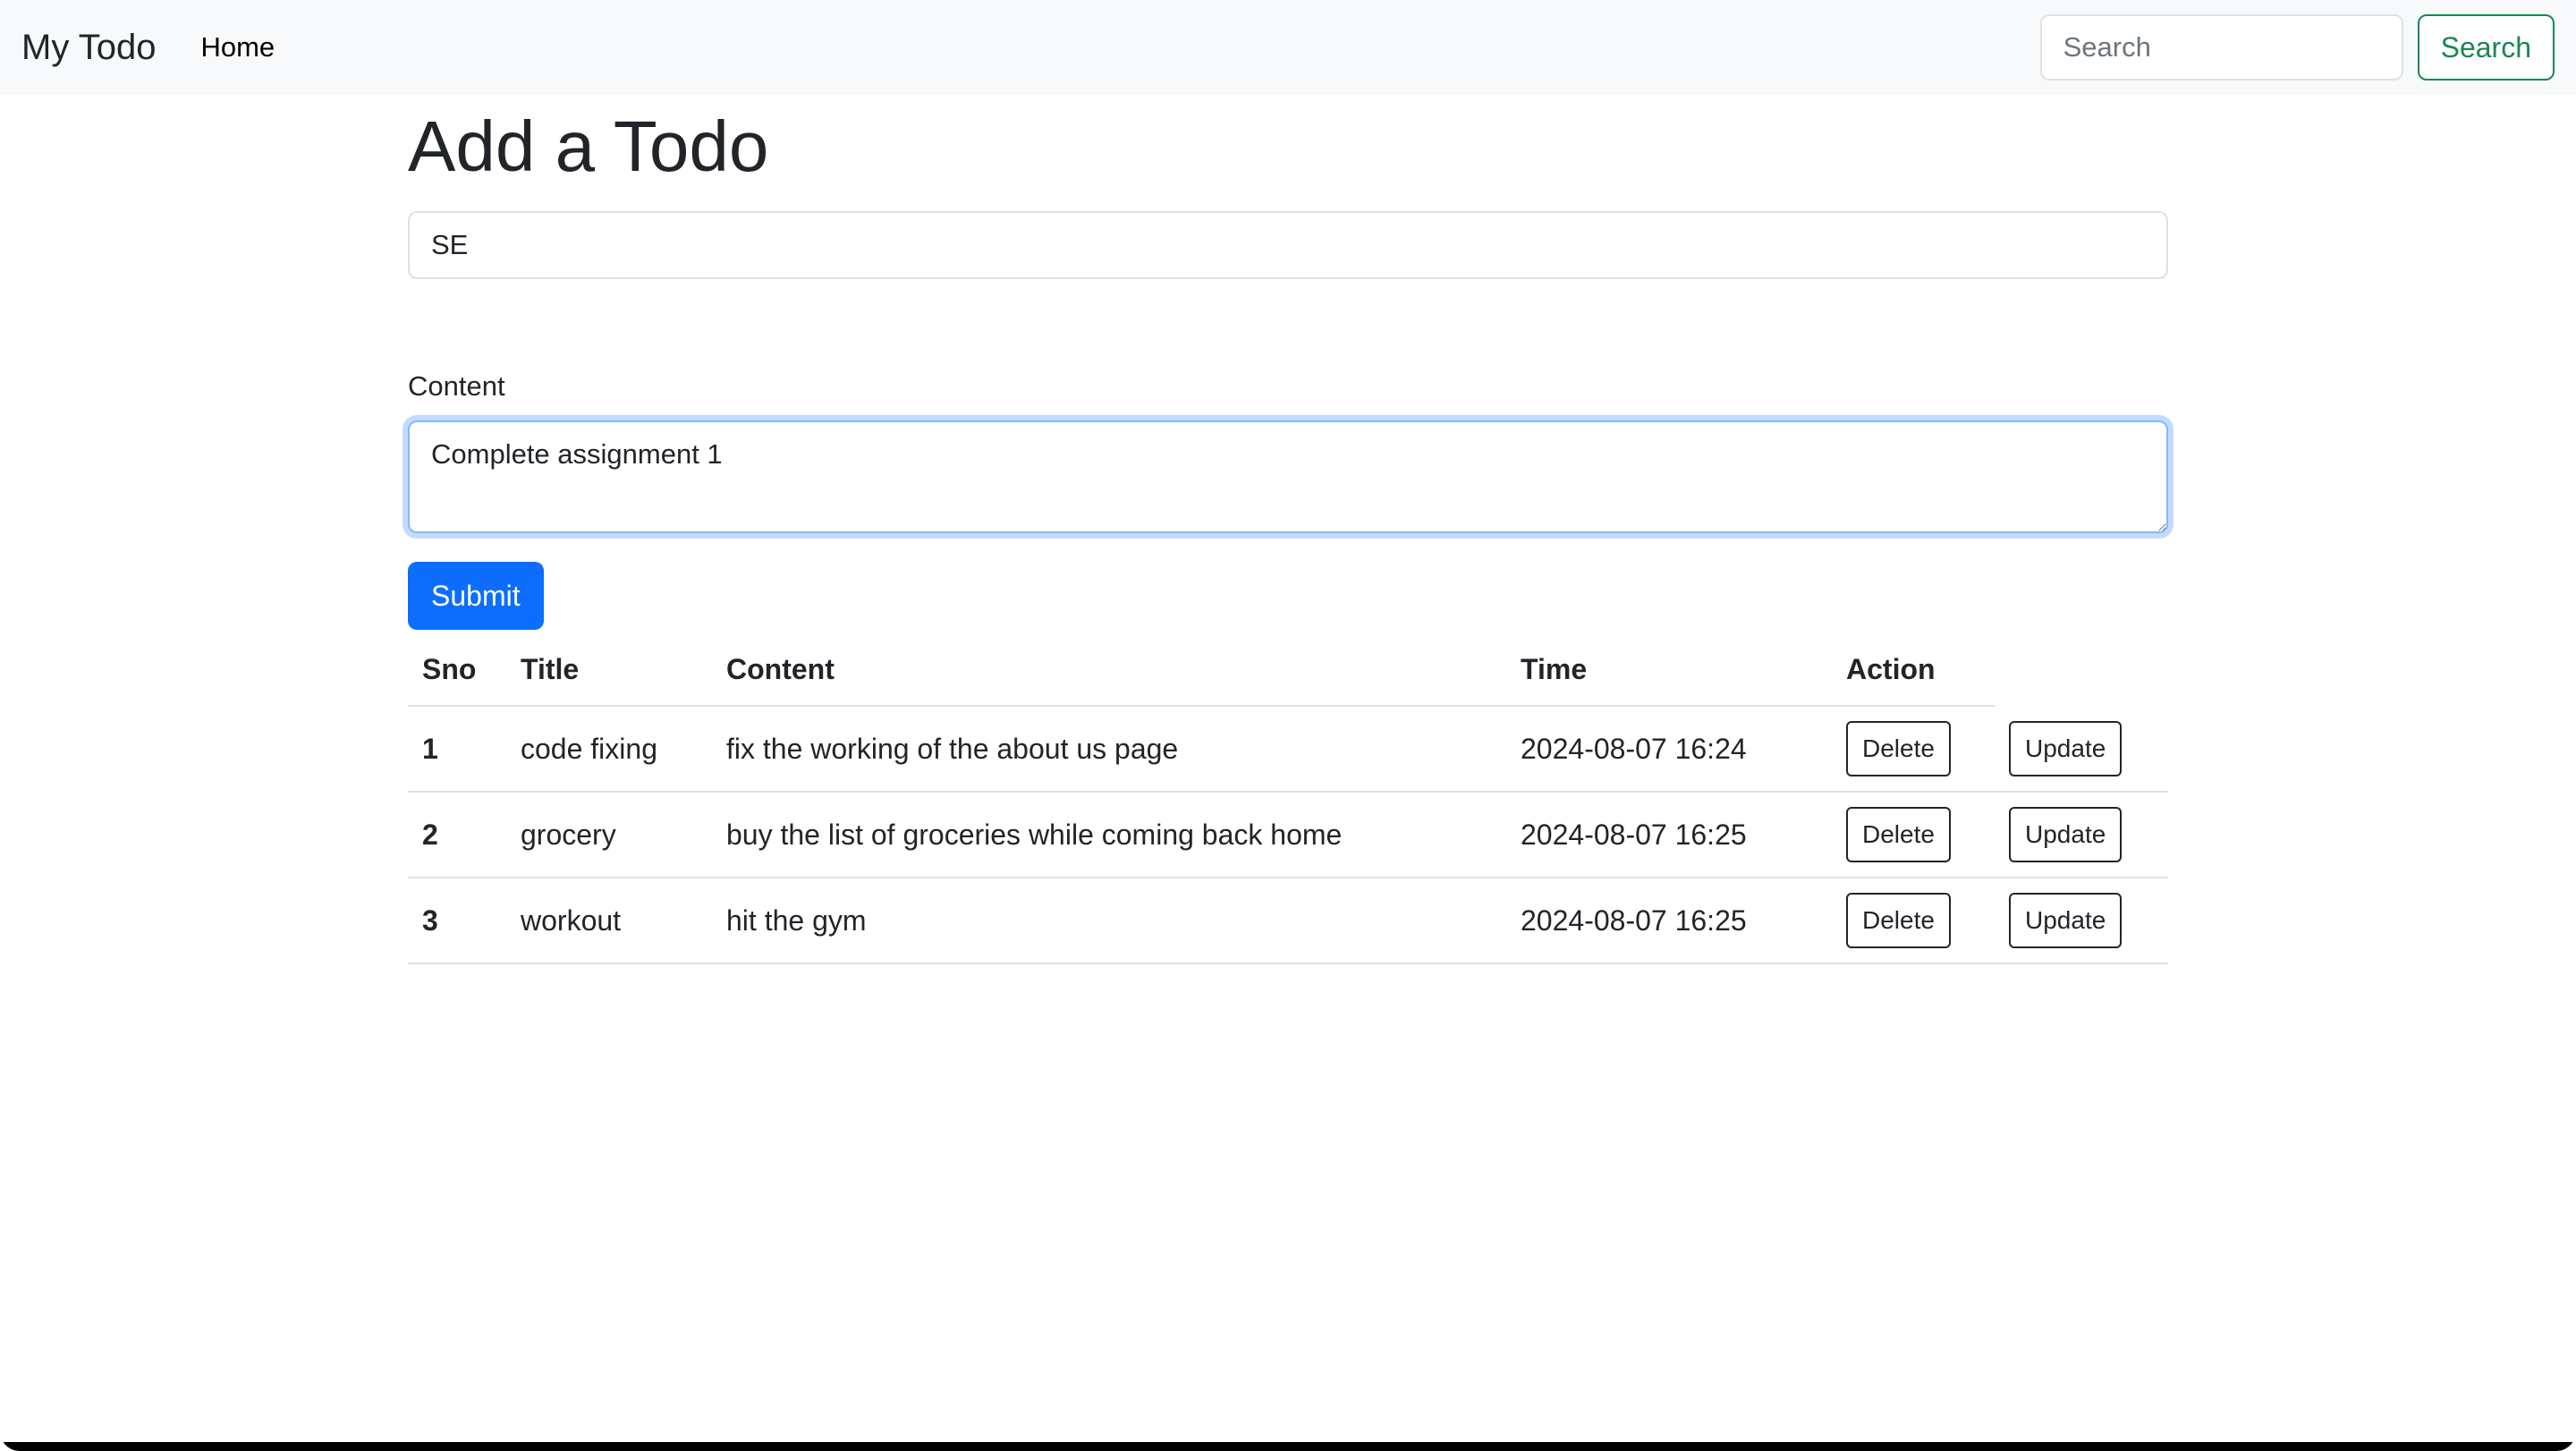 The width and height of the screenshot is (2576, 1451). I want to click on cell-title: workout, so click(609, 921).